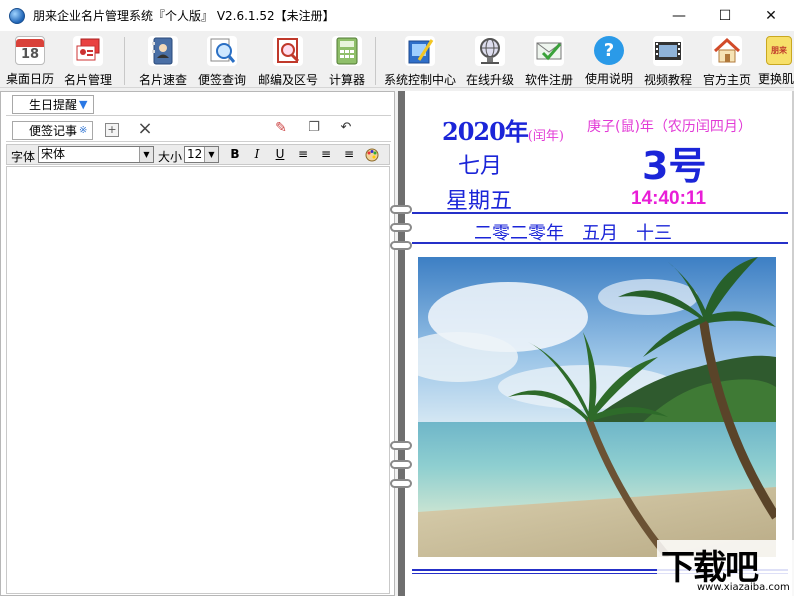 Image resolution: width=794 pixels, height=596 pixels. I want to click on search-note-icon, so click(222, 51).